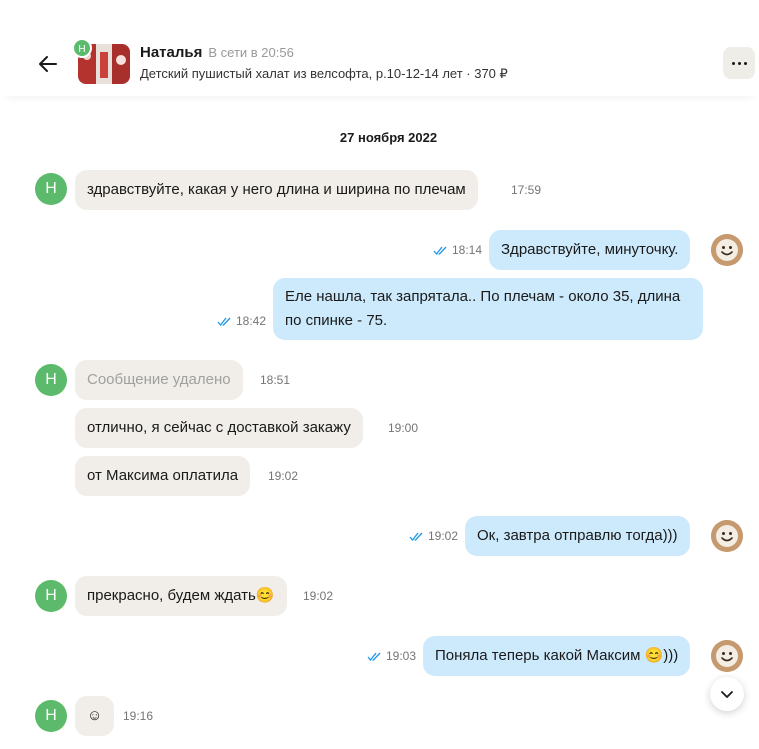 The height and width of the screenshot is (749, 759). What do you see at coordinates (403, 428) in the screenshot?
I see `message-time: 19:00` at bounding box center [403, 428].